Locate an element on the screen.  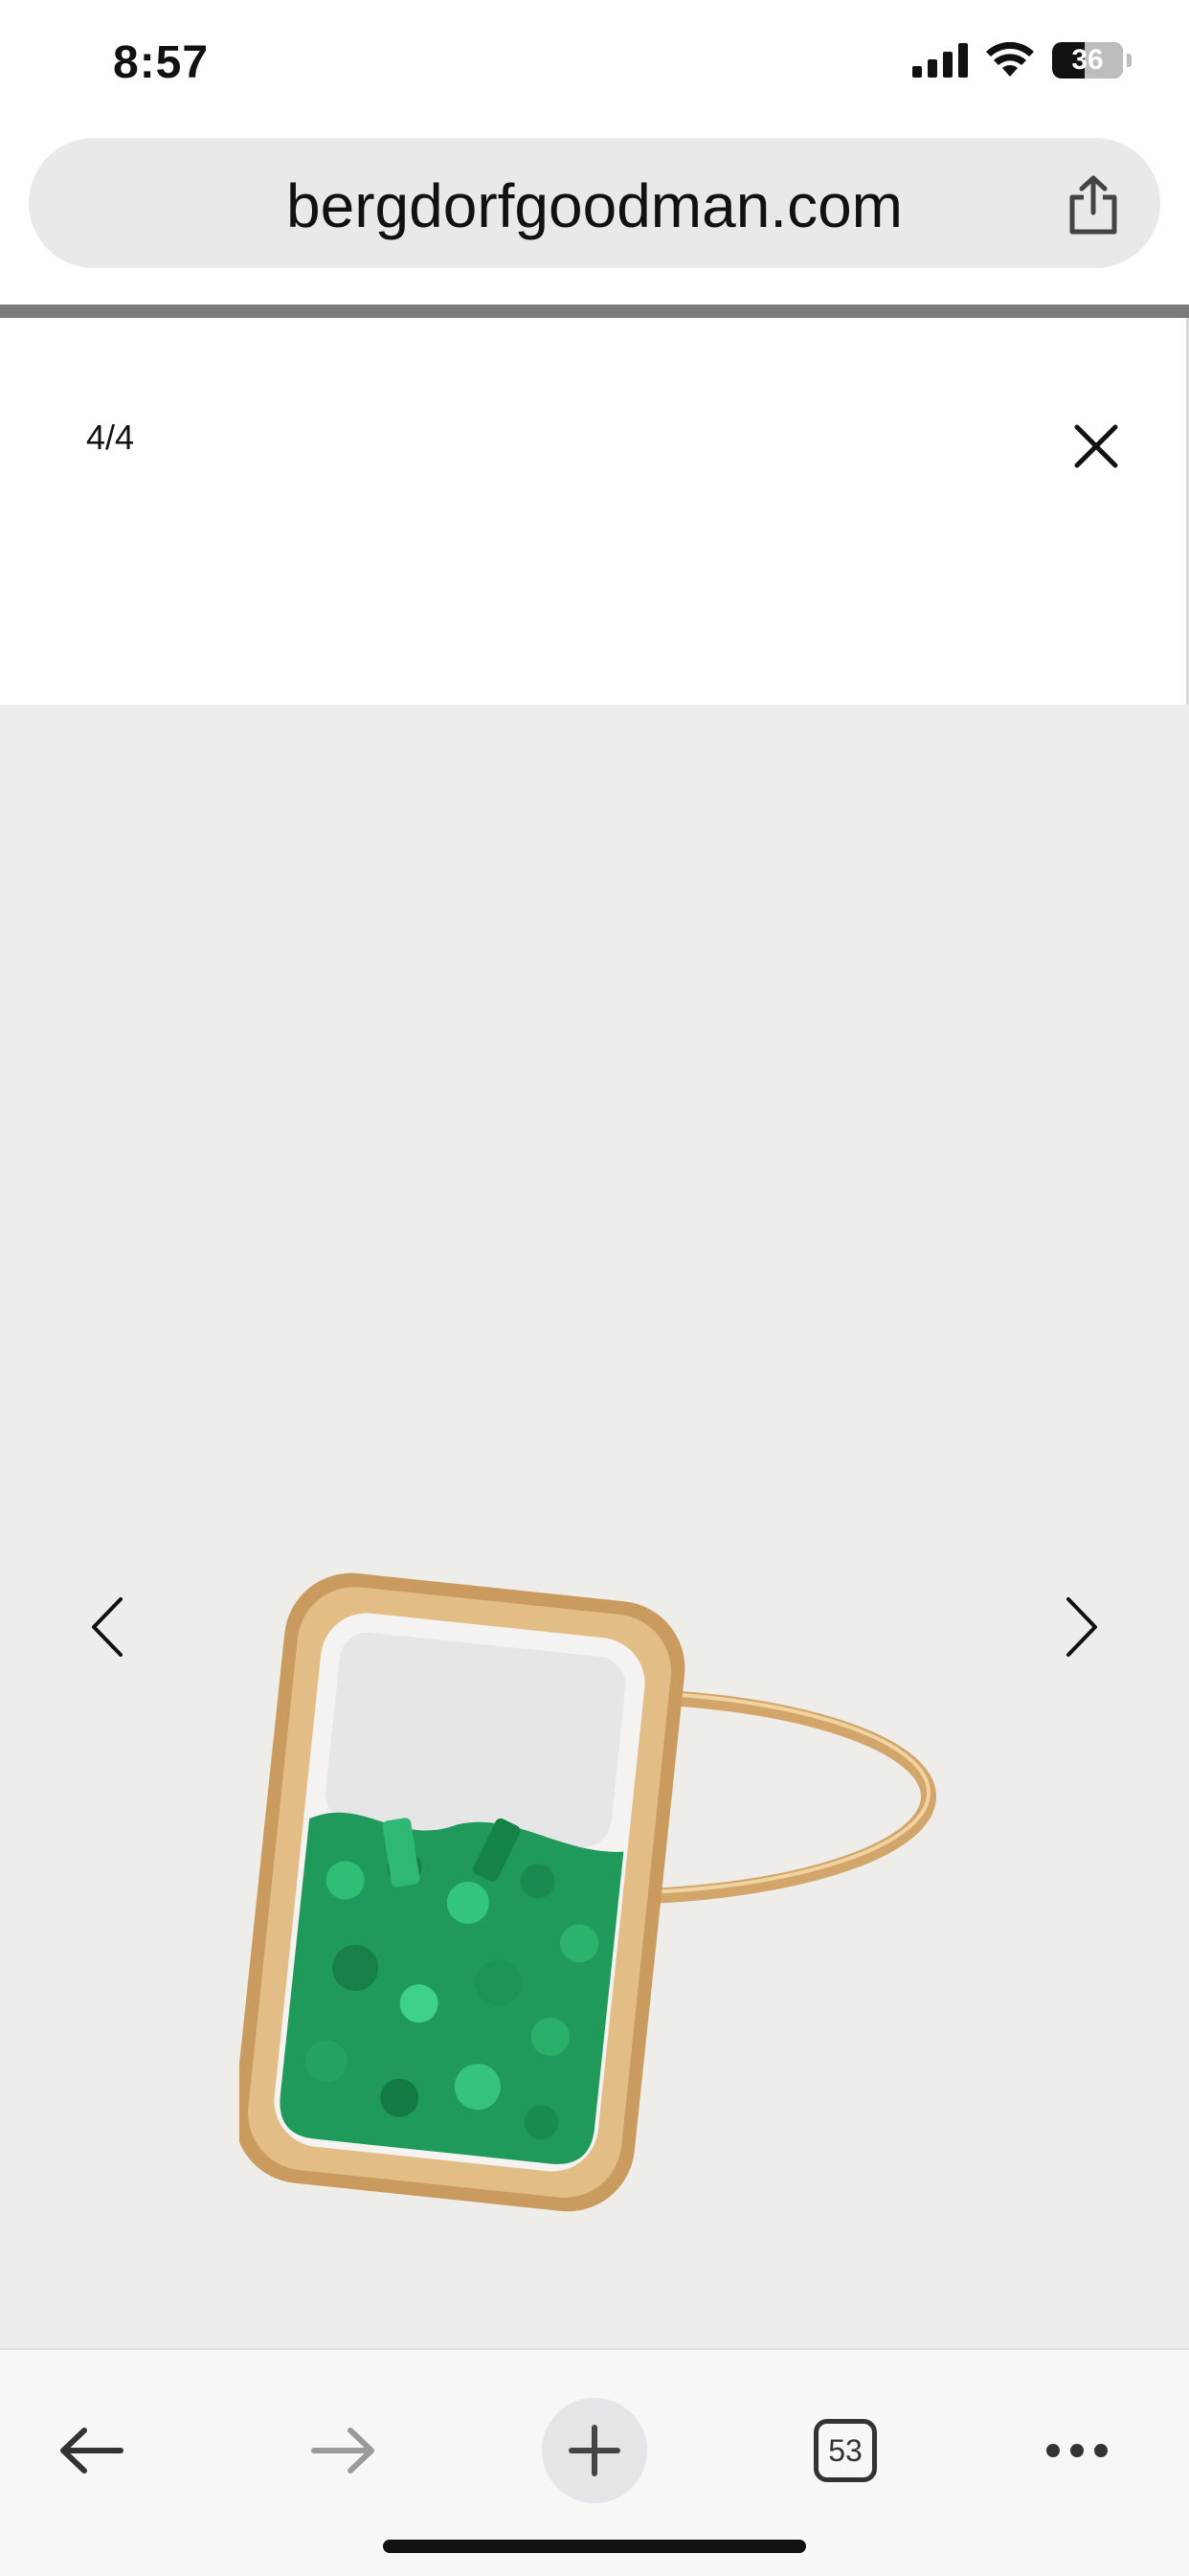
chevron-right-icon is located at coordinates (1082, 1627).